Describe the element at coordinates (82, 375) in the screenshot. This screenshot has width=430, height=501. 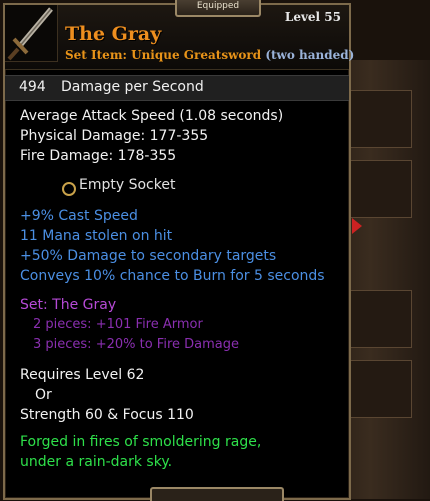
I see `requires-level: Requires Level 62` at that location.